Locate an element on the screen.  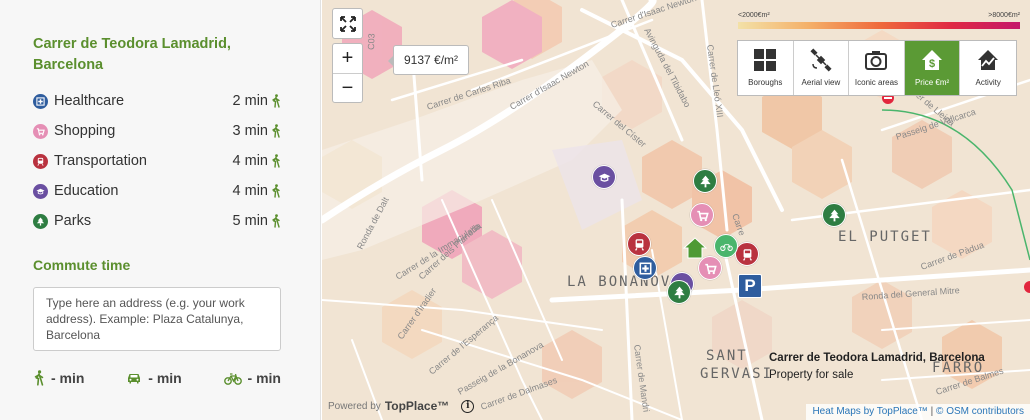
amenity-label: Parks is located at coordinates (73, 221).